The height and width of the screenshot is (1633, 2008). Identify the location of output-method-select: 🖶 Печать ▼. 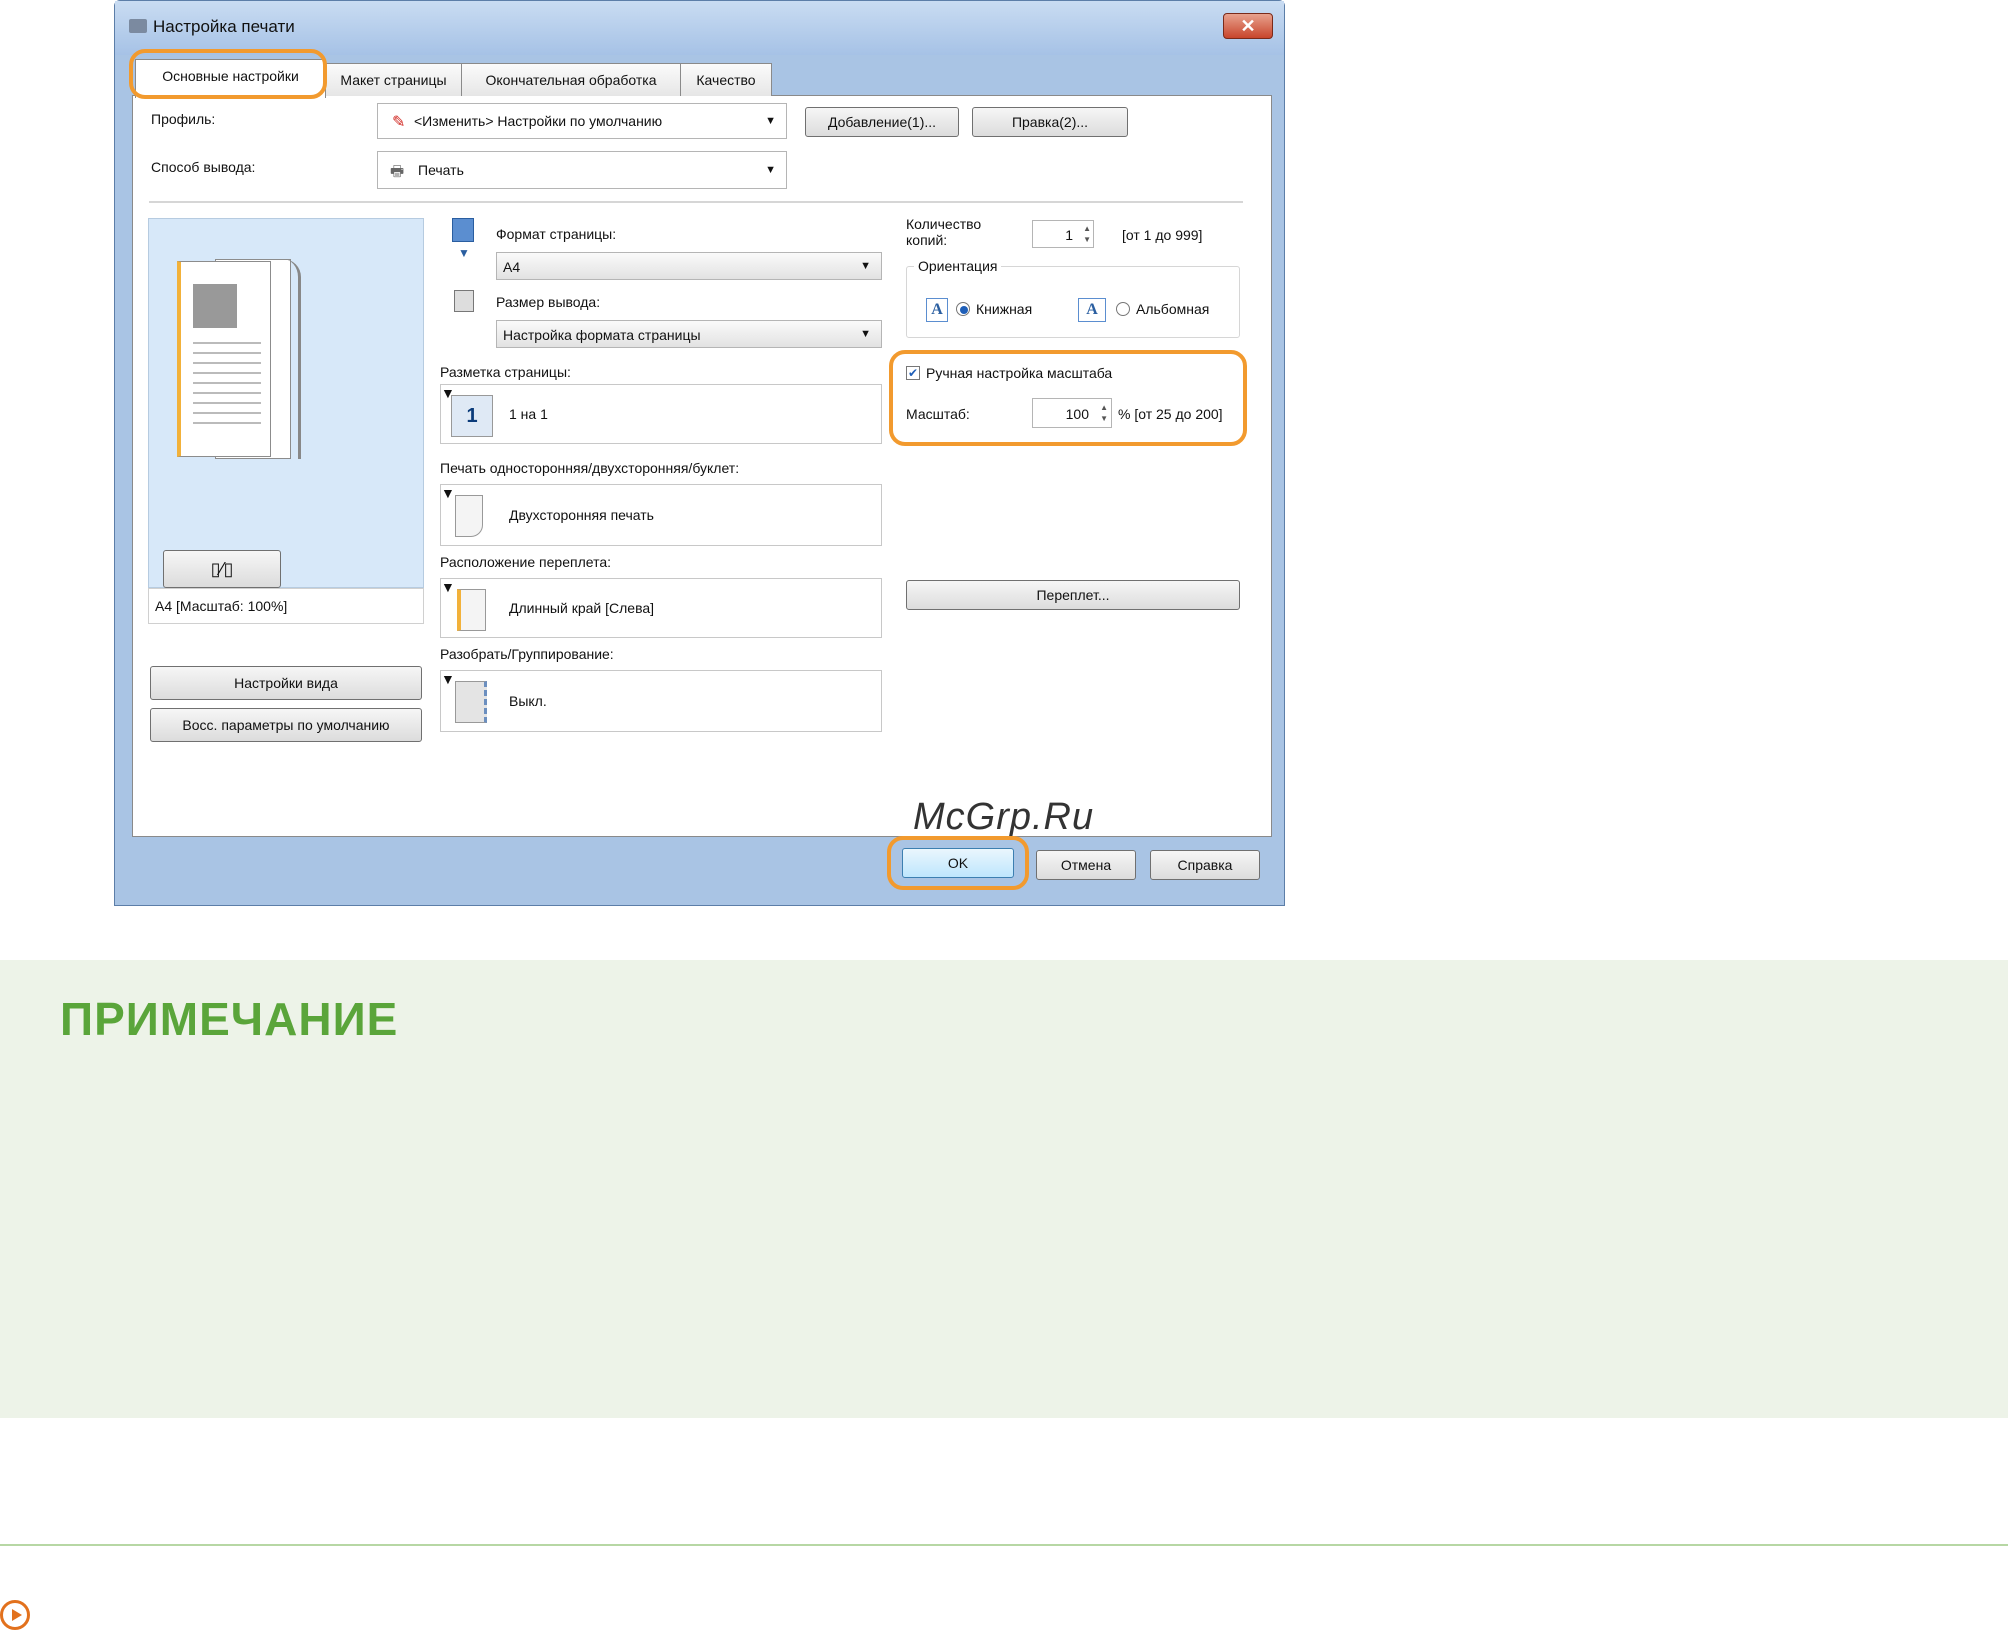
(582, 170).